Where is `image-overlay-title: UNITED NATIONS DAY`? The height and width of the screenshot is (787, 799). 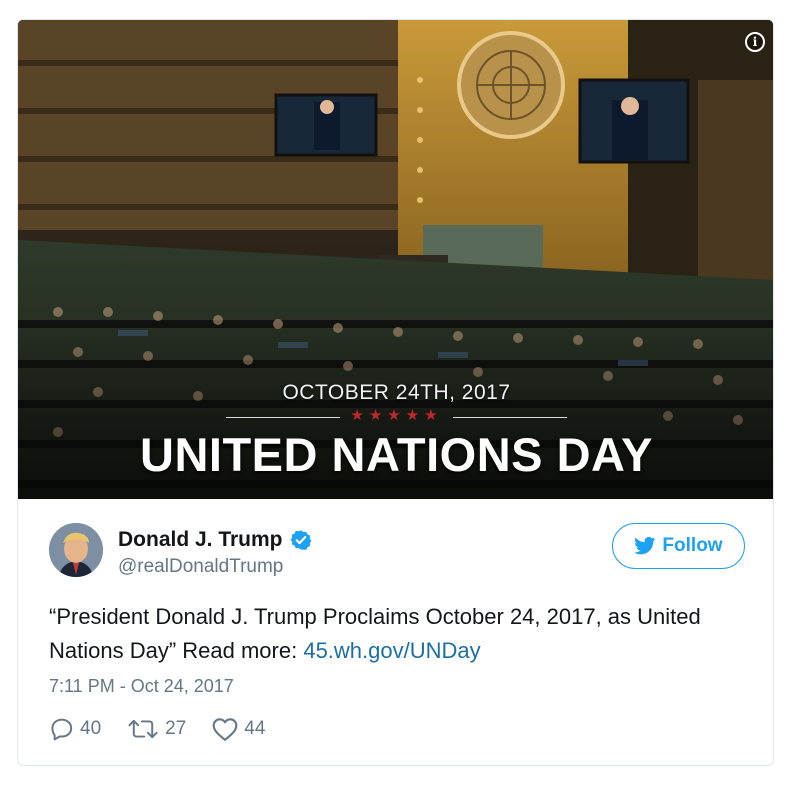 image-overlay-title: UNITED NATIONS DAY is located at coordinates (396, 454).